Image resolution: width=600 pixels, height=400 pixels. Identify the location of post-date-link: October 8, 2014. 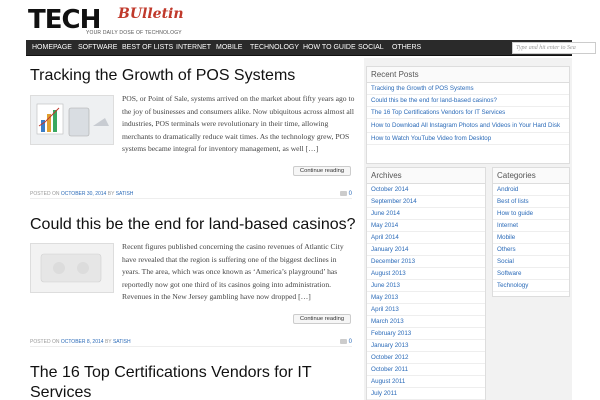
(82, 342).